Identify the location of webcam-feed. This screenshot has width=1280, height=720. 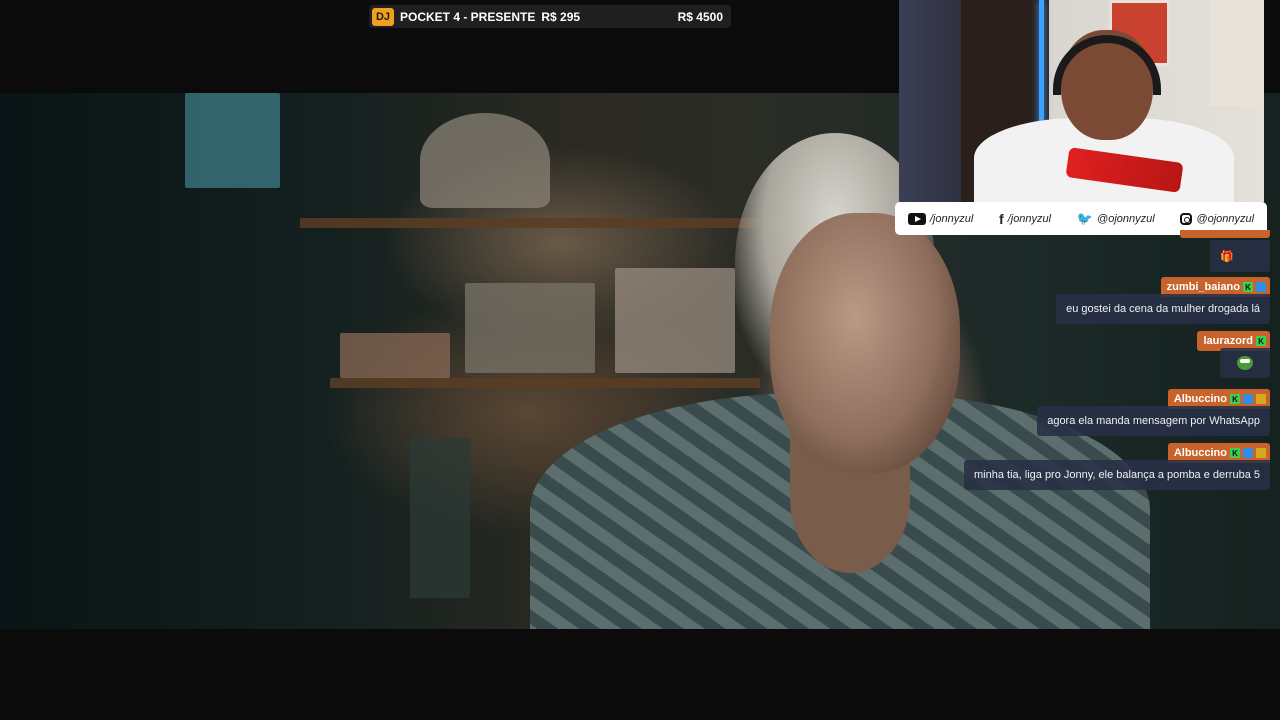
(1081, 101).